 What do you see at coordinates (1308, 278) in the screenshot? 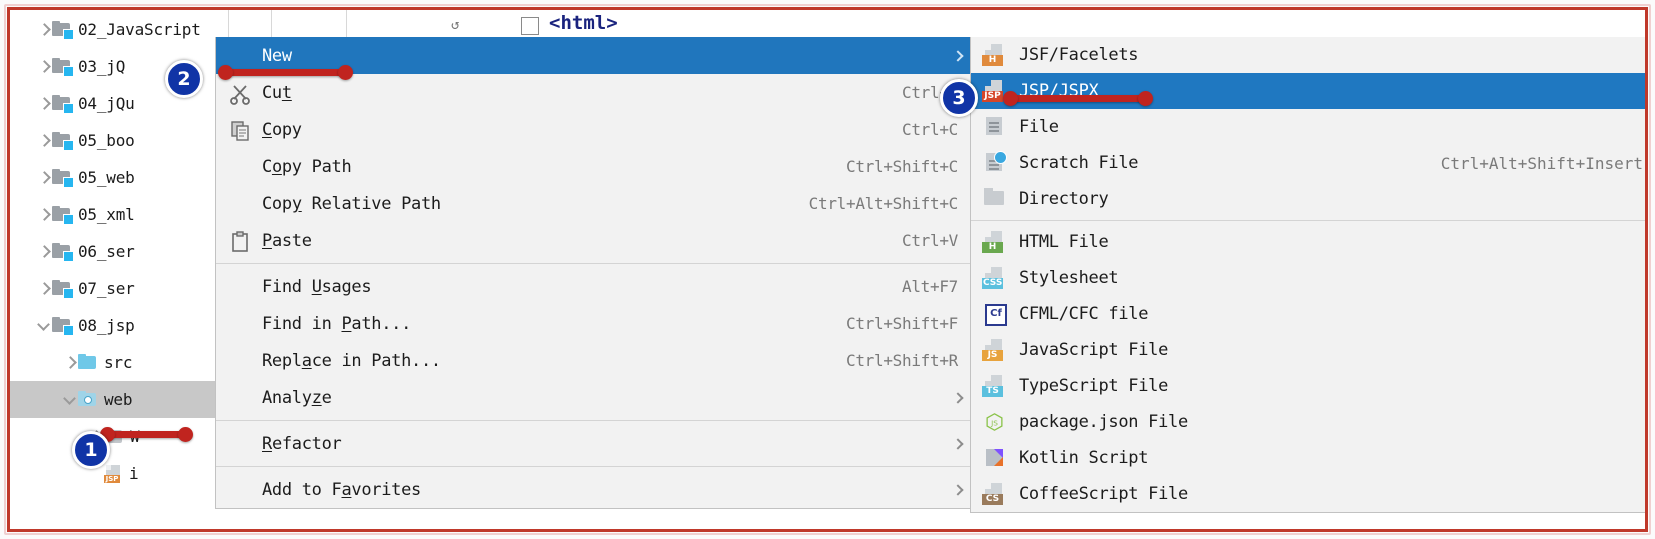
I see `submenu-item-stylesheet: CSS Stylesheet` at bounding box center [1308, 278].